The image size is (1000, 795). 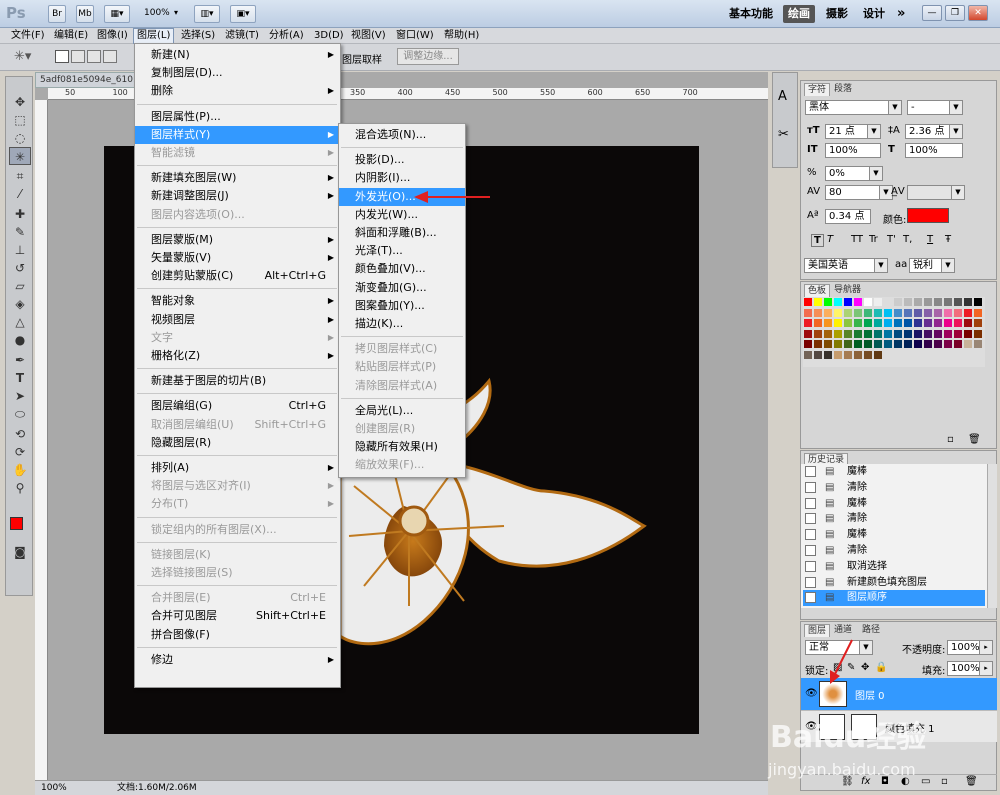 I want to click on intersect-selection-icon, so click(x=110, y=56).